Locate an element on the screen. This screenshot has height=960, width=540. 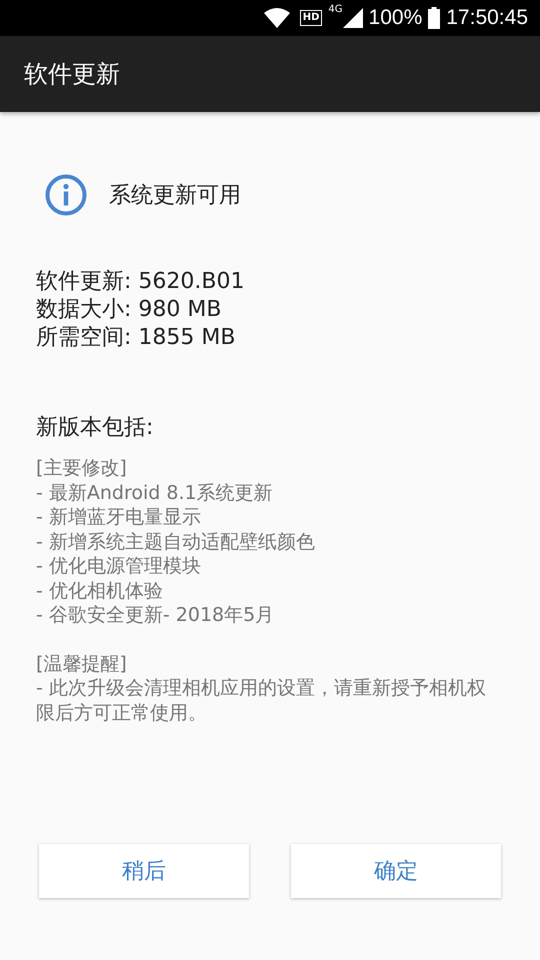
battery-percent: 100% is located at coordinates (395, 18).